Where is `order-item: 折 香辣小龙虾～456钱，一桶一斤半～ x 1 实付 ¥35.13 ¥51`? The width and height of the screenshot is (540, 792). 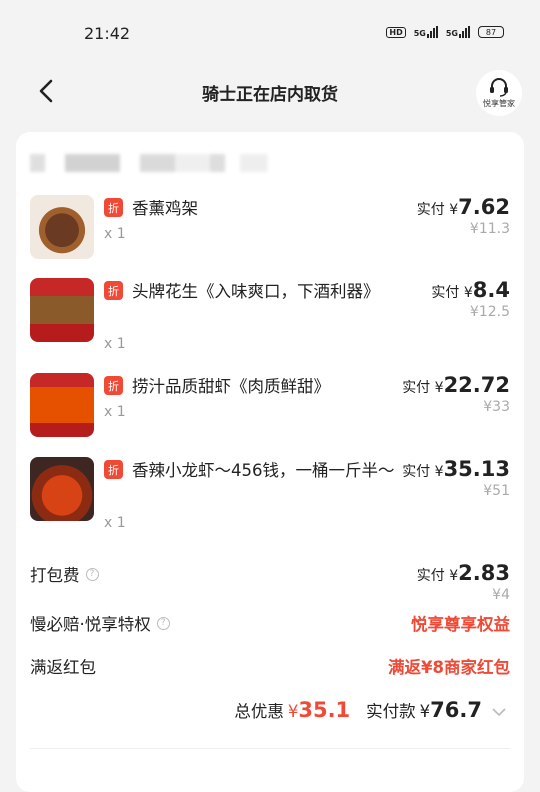
order-item: 折 香辣小龙虾～456钱，一桶一斤半～ x 1 实付 ¥35.13 ¥51 is located at coordinates (270, 498).